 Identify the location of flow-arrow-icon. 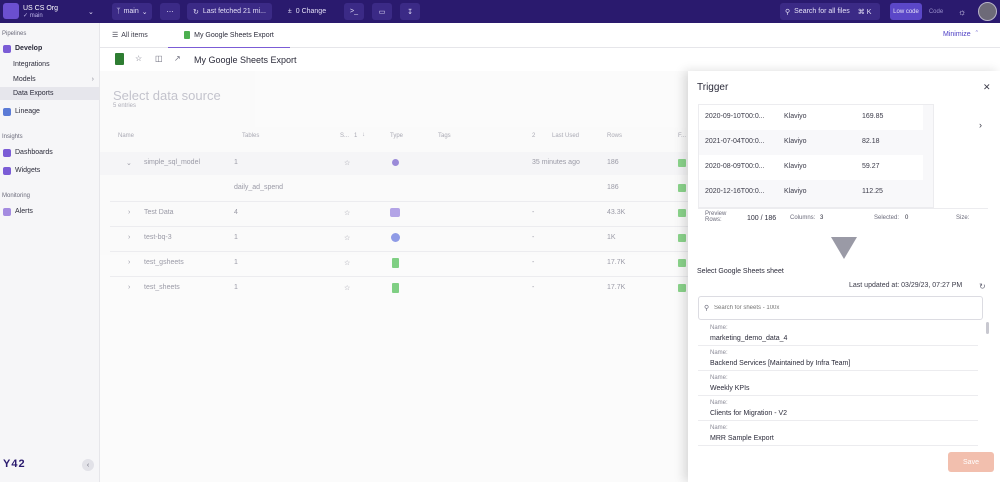
(844, 248).